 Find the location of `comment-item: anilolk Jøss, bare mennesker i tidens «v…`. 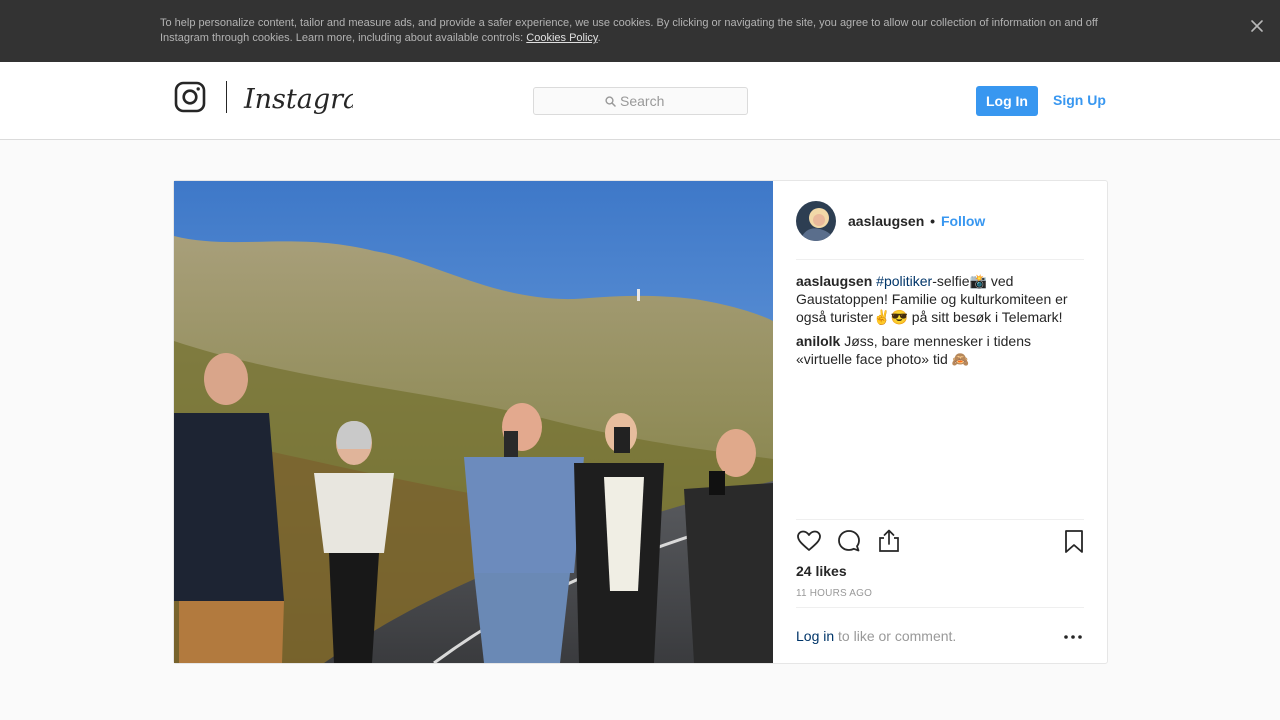

comment-item: anilolk Jøss, bare mennesker i tidens «v… is located at coordinates (940, 350).